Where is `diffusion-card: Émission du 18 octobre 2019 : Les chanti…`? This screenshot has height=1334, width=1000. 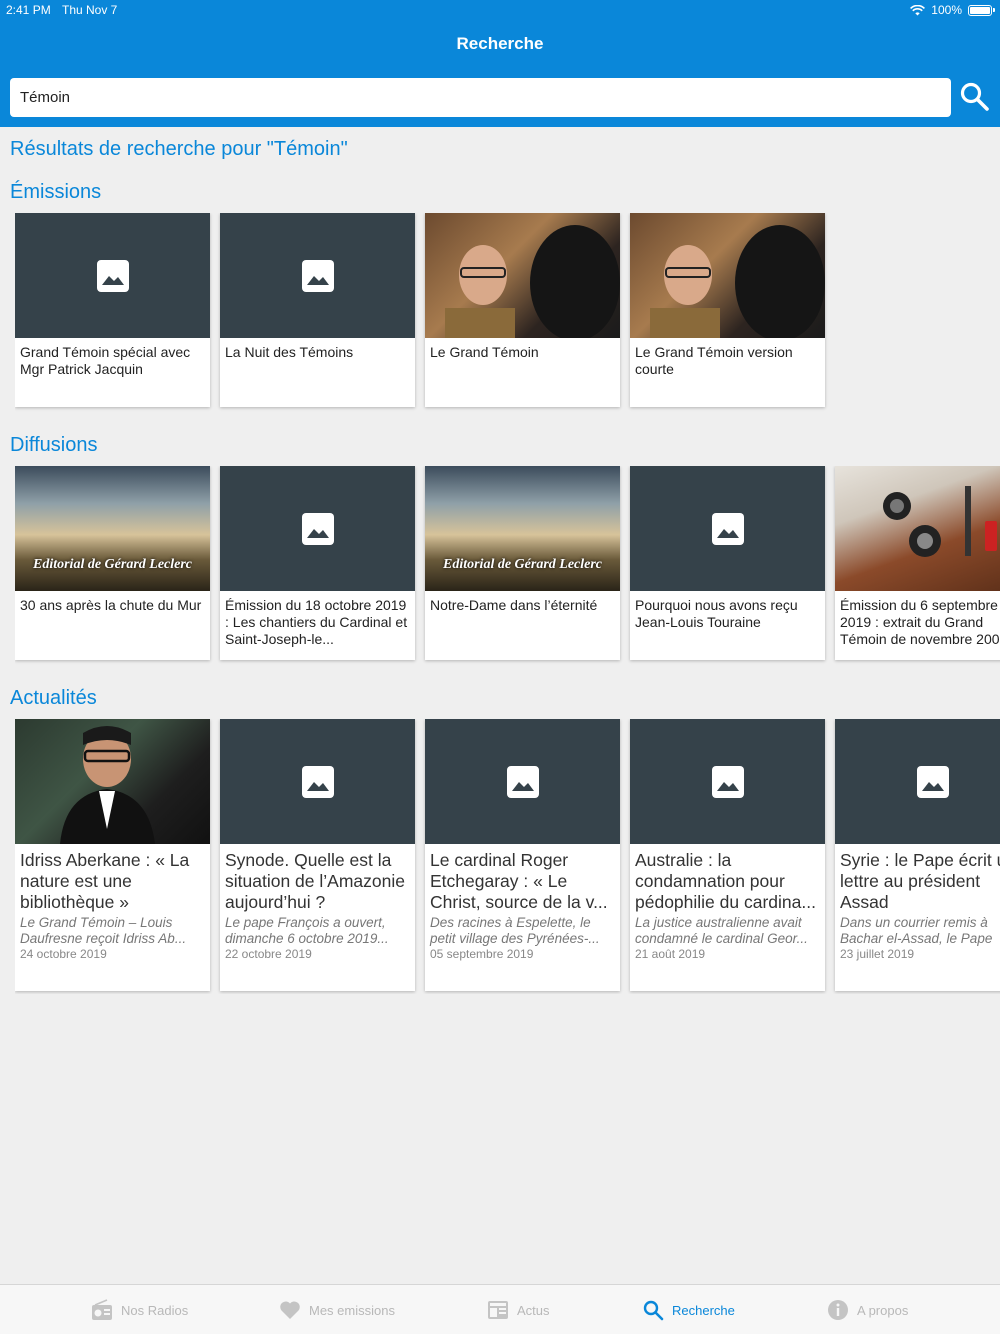 diffusion-card: Émission du 18 octobre 2019 : Les chanti… is located at coordinates (317, 563).